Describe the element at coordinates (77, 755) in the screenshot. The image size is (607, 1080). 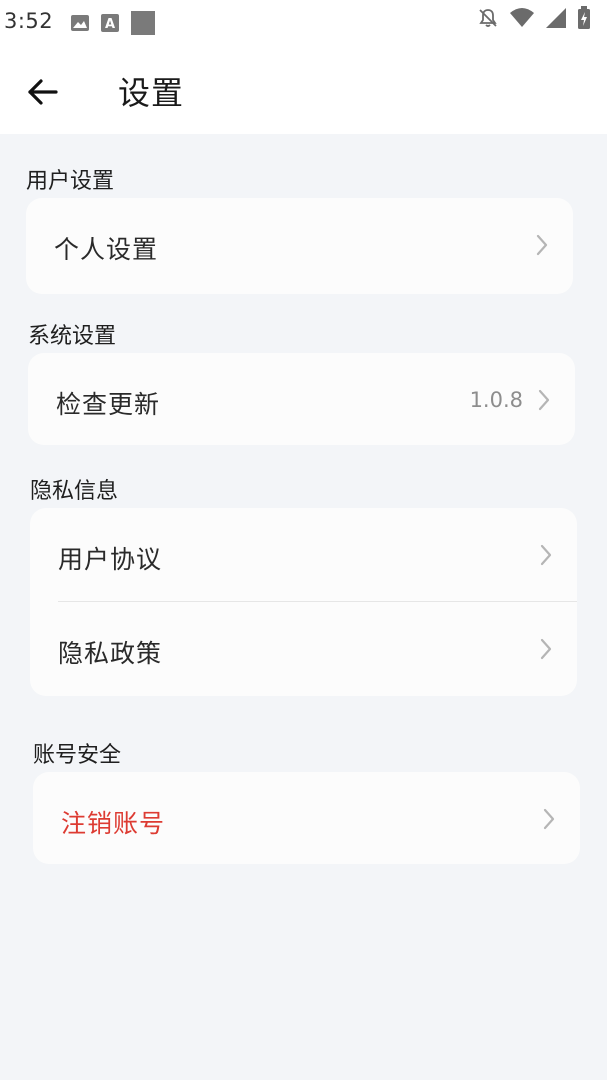
I see `section-title-account-security: 账号安全` at that location.